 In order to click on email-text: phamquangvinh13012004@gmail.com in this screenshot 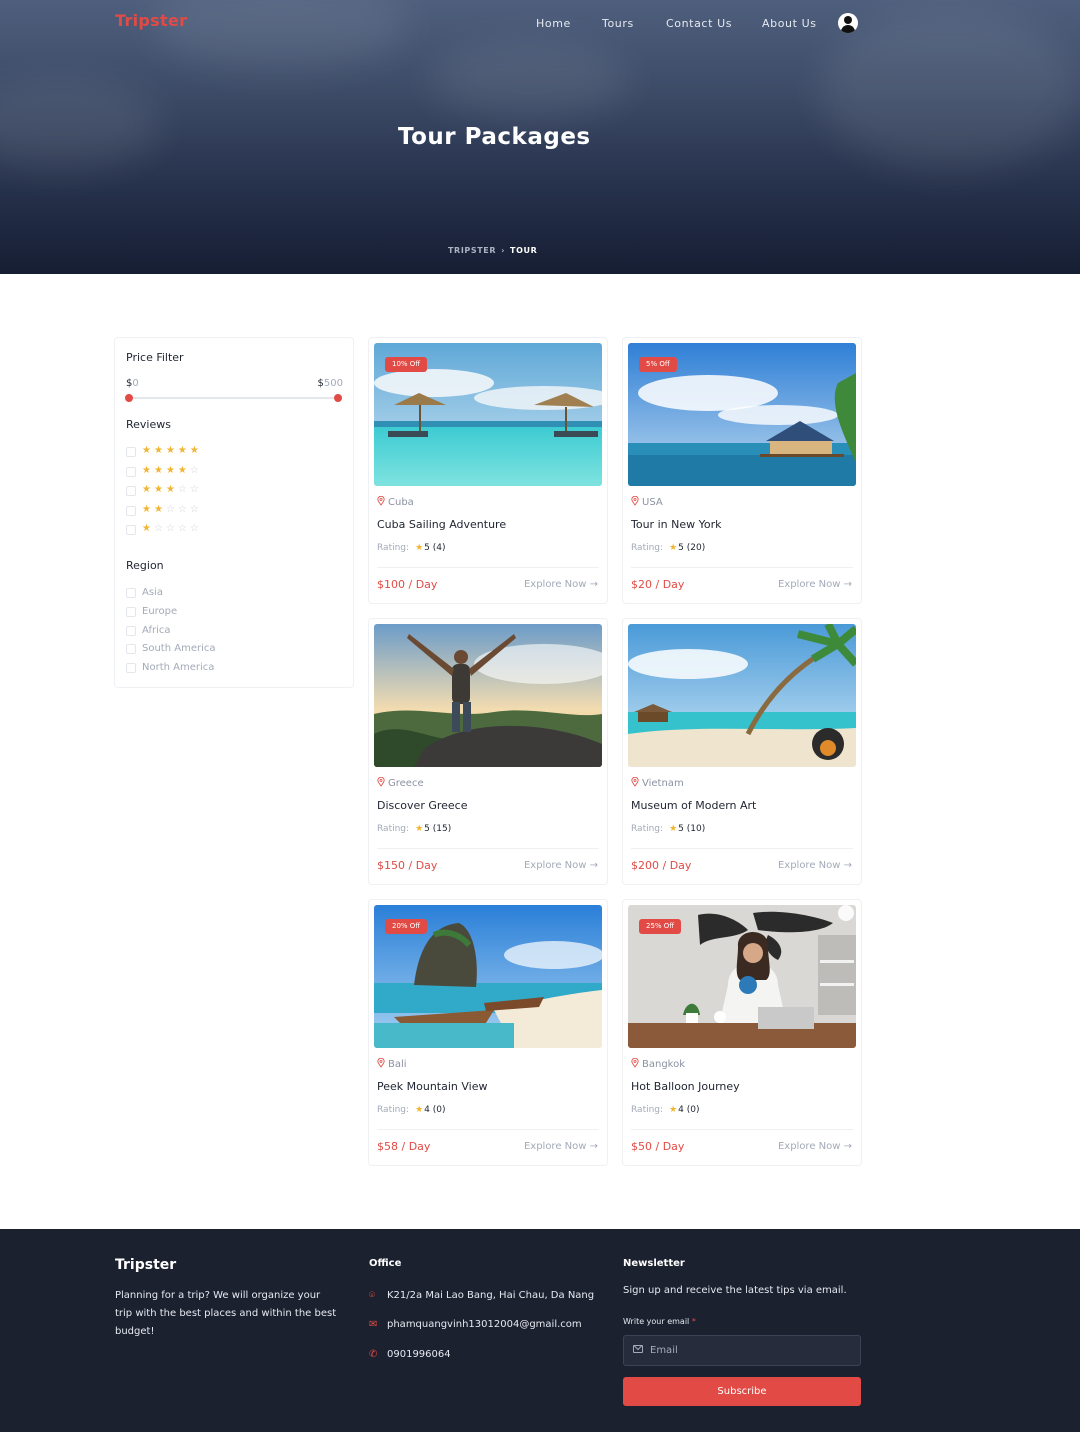, I will do `click(484, 1324)`.